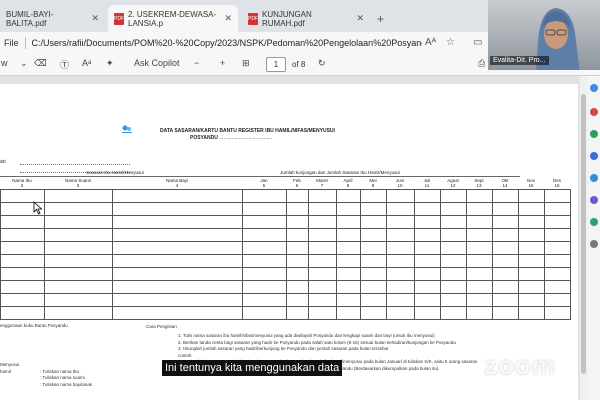  I want to click on tab-label: KUNJUNGAN RUMAH.pdf, so click(287, 18).